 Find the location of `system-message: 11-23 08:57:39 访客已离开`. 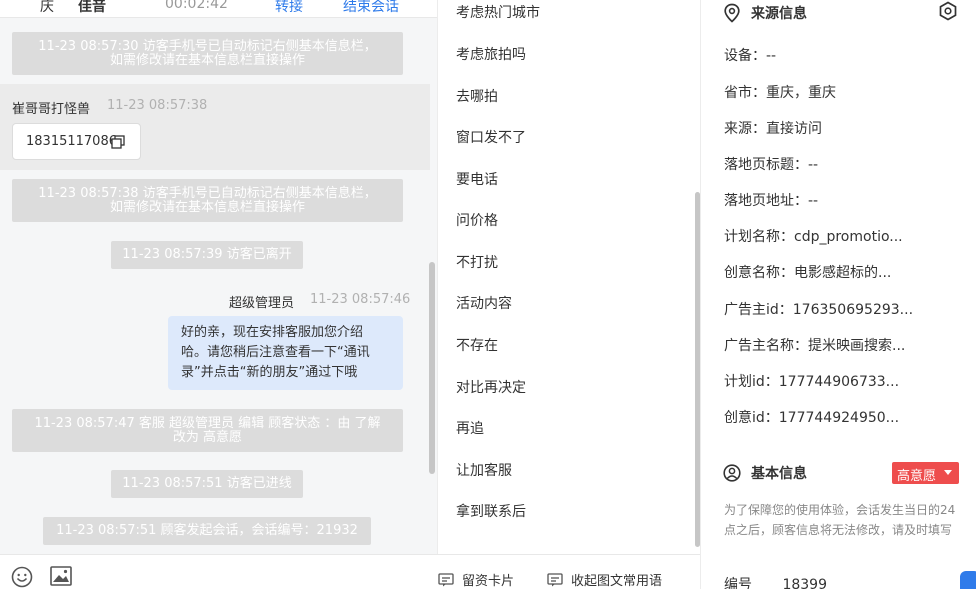

system-message: 11-23 08:57:39 访客已离开 is located at coordinates (207, 255).